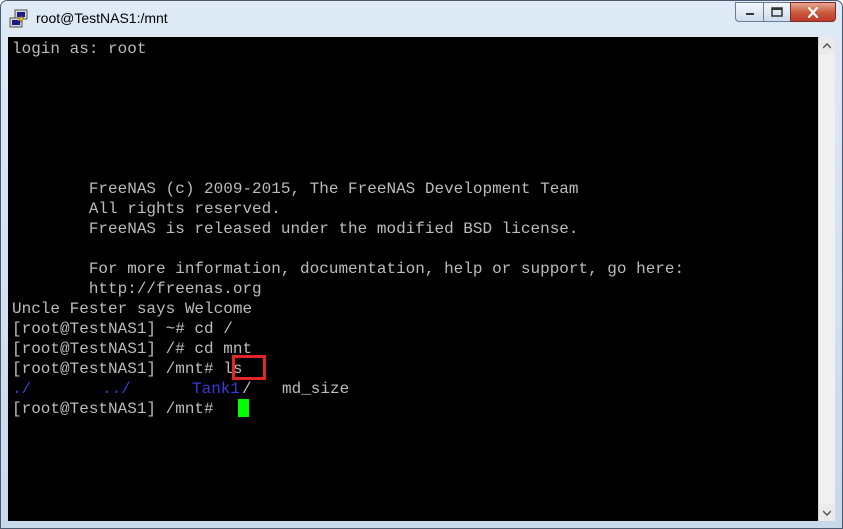 This screenshot has height=529, width=843. Describe the element at coordinates (132, 309) in the screenshot. I see `terminal-line: Uncle Fester says Welcome` at that location.